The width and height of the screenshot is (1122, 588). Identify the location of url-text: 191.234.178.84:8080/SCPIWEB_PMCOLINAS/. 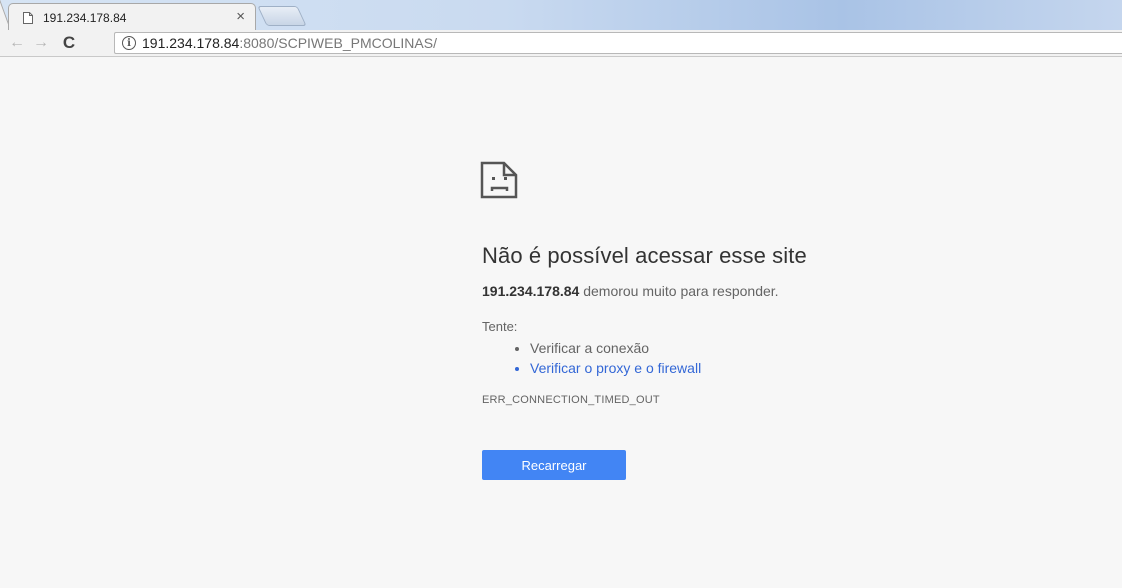
(289, 43).